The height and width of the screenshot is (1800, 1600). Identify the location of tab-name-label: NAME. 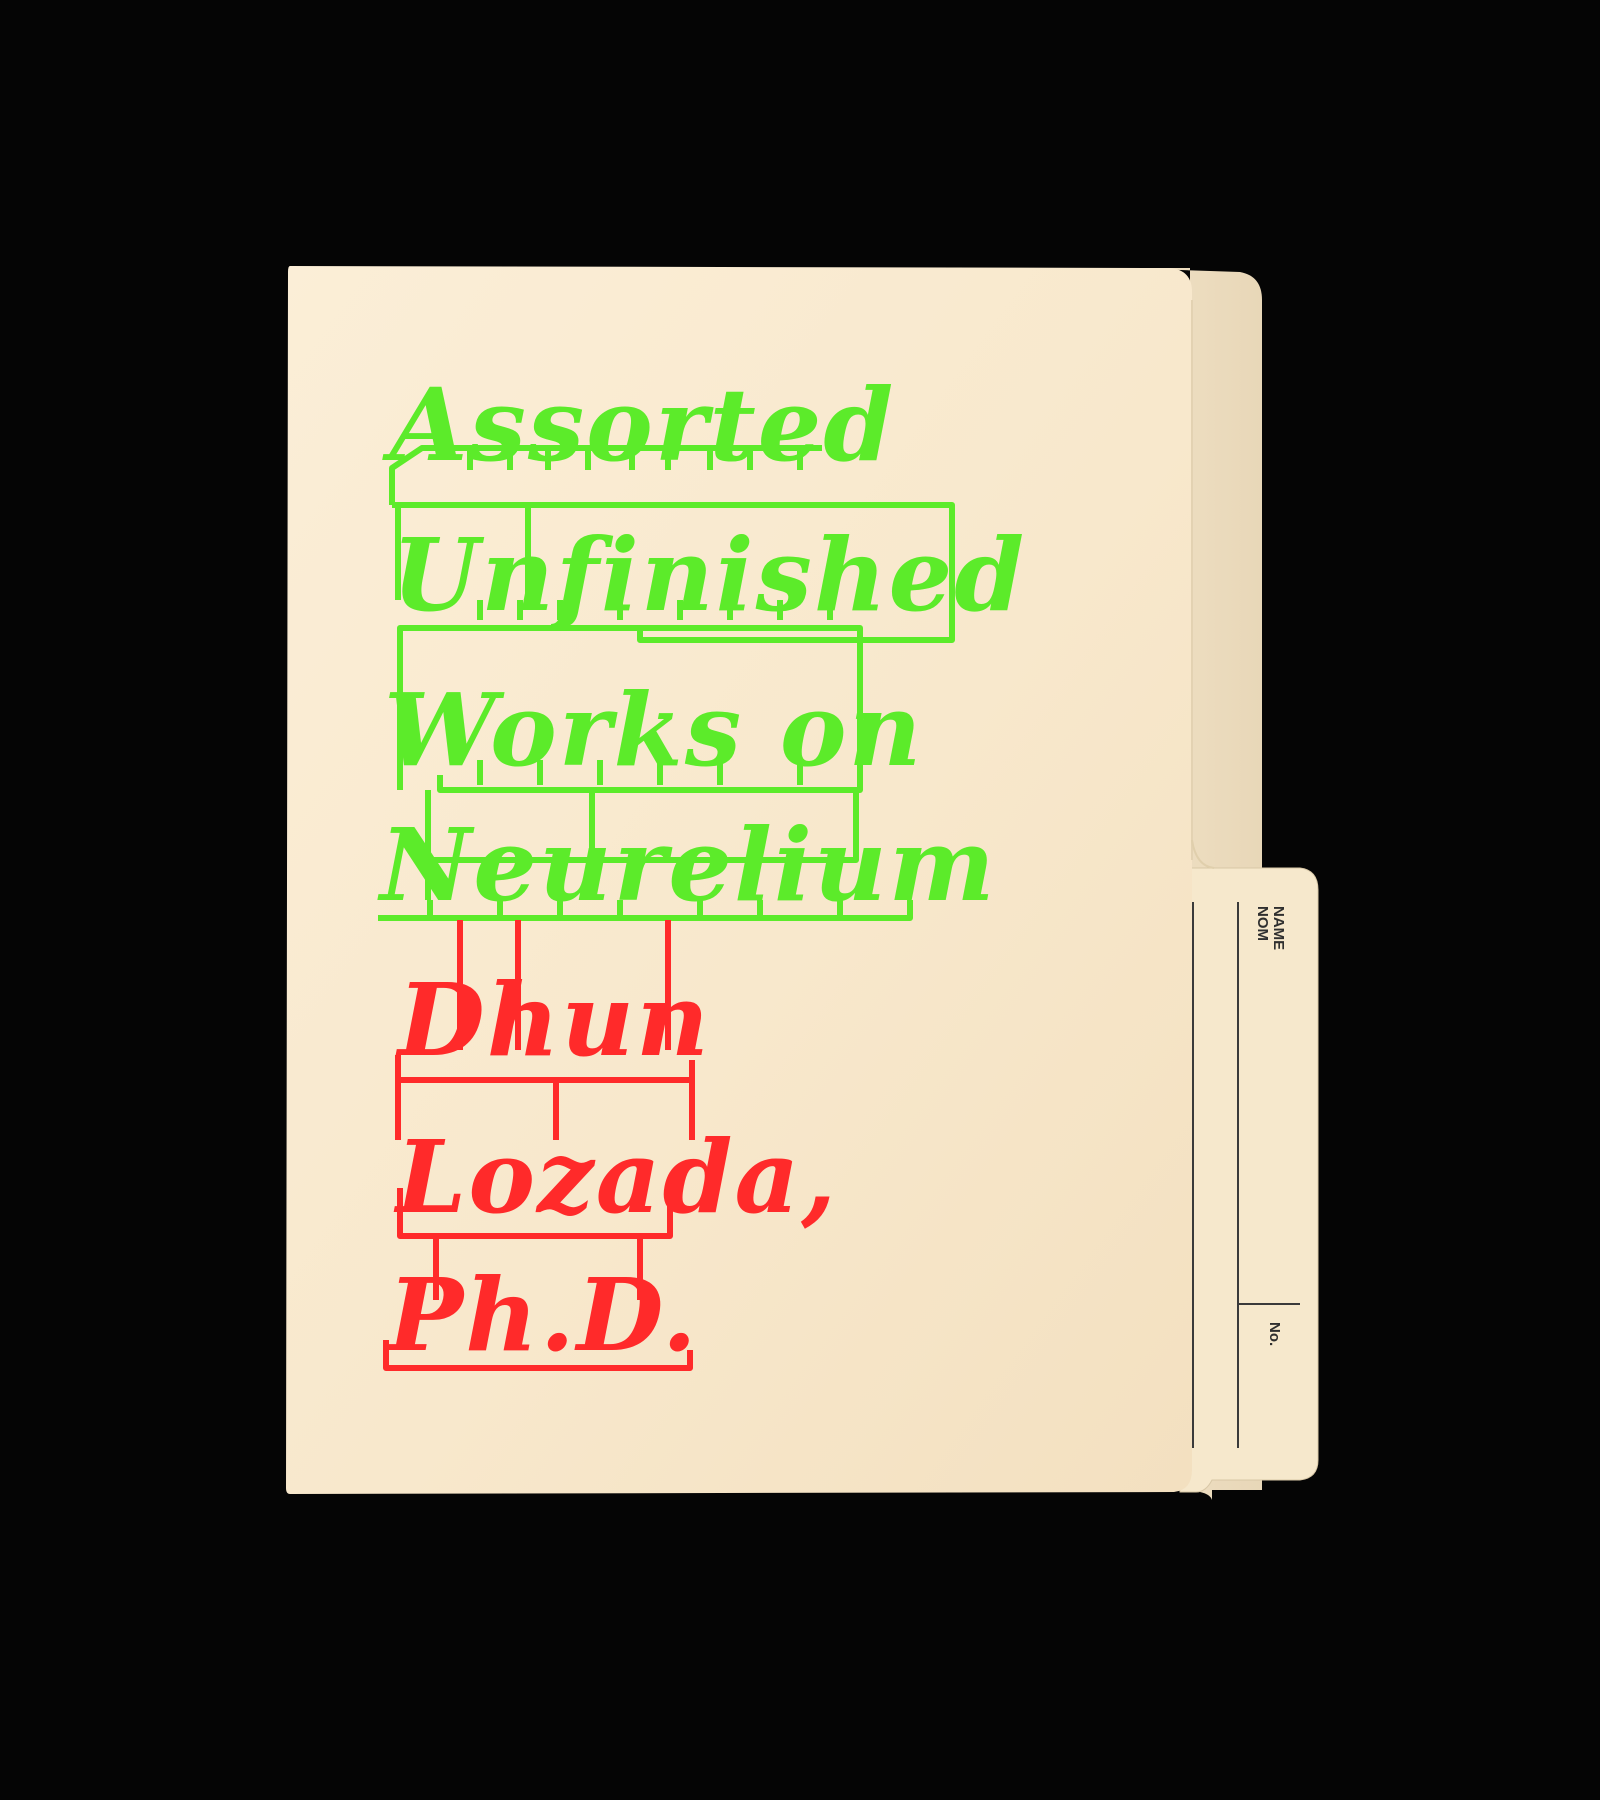
(1278, 928).